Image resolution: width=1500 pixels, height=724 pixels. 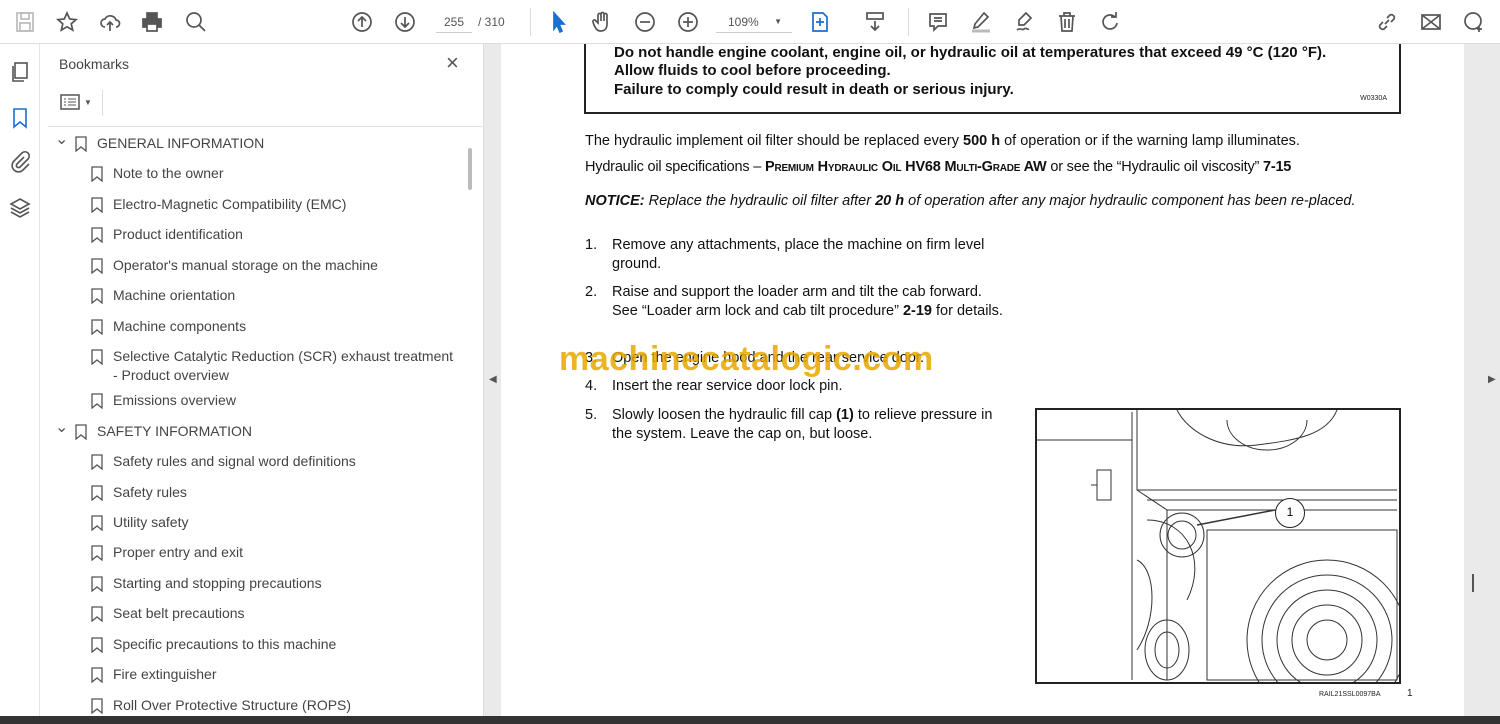 I want to click on step-text: Insert the rear service door lock pin., so click(x=727, y=386).